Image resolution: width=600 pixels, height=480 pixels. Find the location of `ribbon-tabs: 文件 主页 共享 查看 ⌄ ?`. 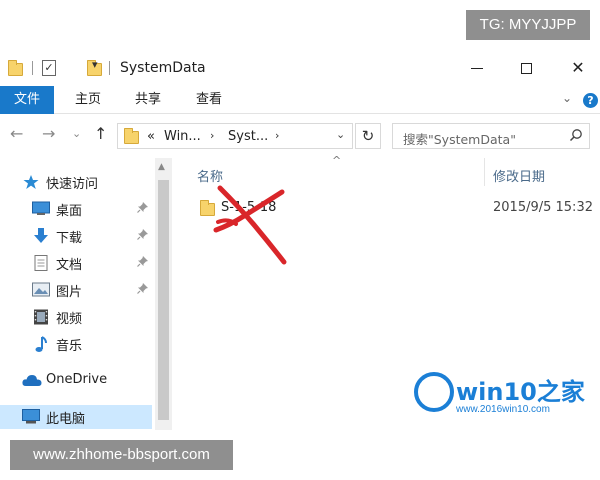

ribbon-tabs: 文件 主页 共享 查看 ⌄ ? is located at coordinates (300, 100).